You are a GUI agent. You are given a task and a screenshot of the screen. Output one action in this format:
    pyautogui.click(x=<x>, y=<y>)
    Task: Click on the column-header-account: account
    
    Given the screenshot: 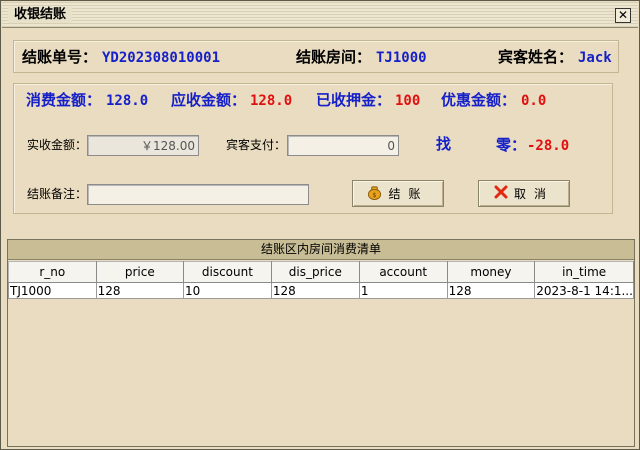 What is the action you would take?
    pyautogui.click(x=403, y=272)
    